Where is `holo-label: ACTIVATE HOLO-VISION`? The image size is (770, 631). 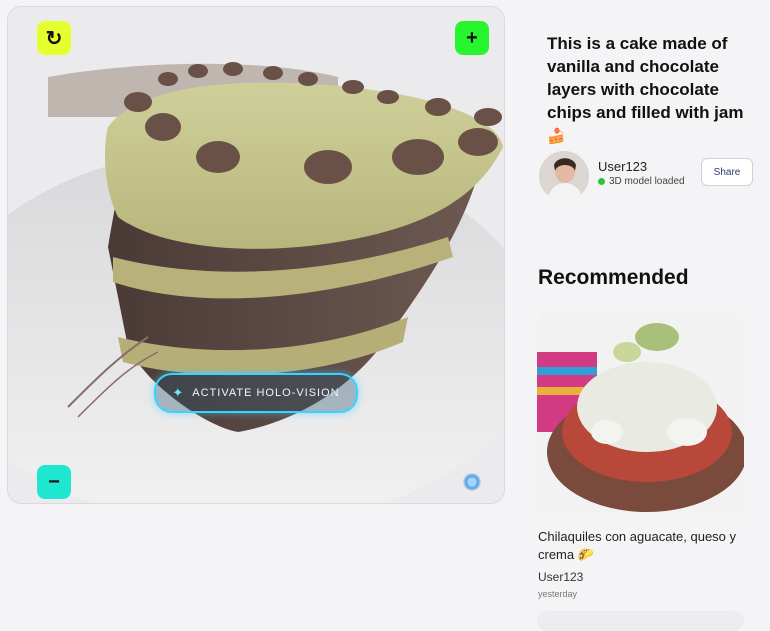
holo-label: ACTIVATE HOLO-VISION is located at coordinates (266, 393).